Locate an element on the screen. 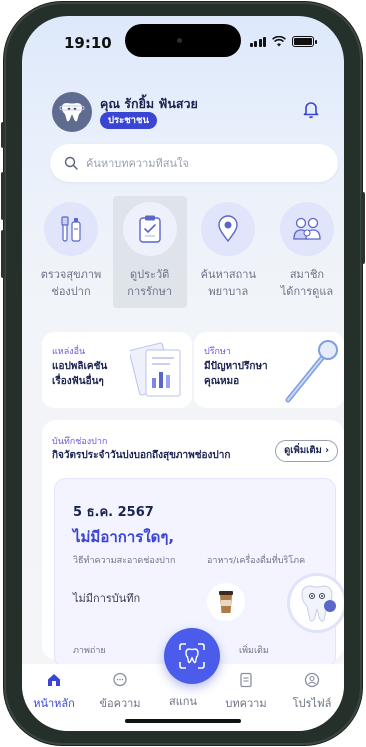 Image resolution: width=366 pixels, height=747 pixels. menu-item-members: สมาชิก ได้การดูแล is located at coordinates (307, 255).